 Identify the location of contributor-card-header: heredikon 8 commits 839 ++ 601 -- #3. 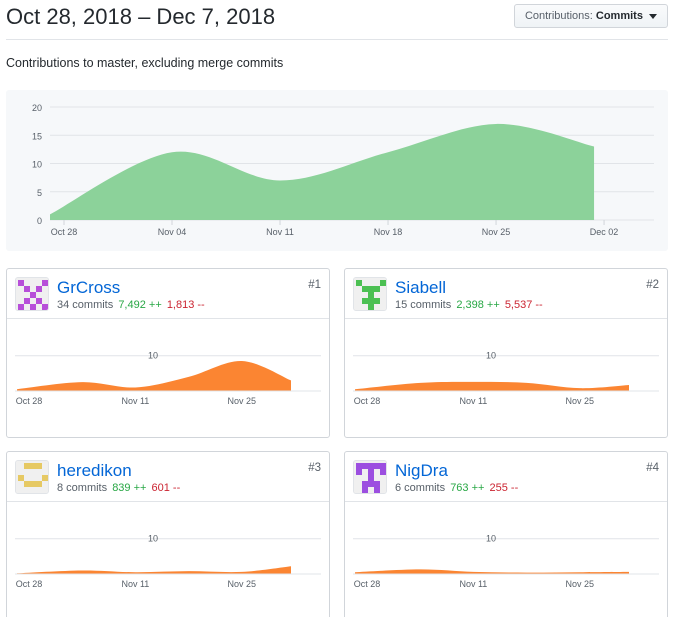
(168, 477).